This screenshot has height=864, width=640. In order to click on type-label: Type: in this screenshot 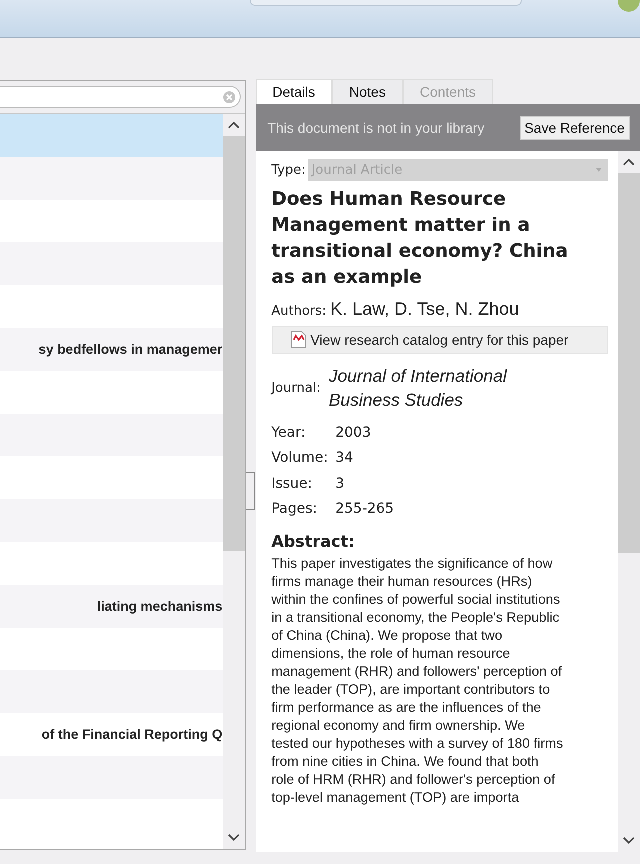, I will do `click(289, 170)`.